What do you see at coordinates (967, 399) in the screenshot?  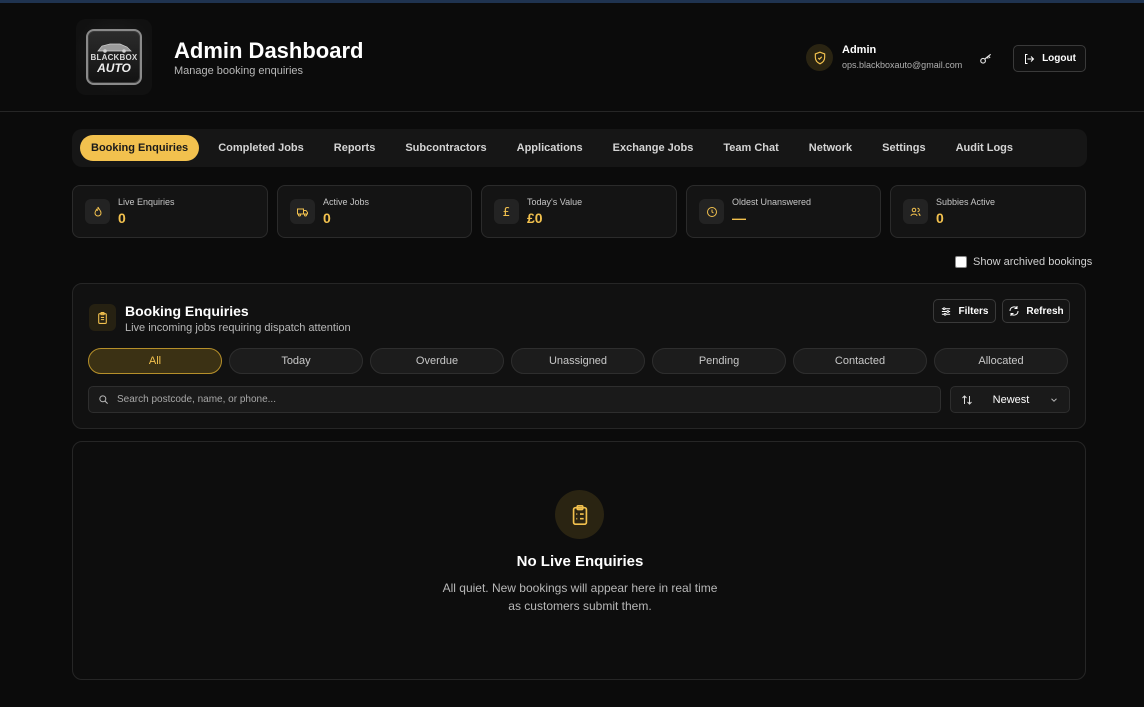 I see `sort-icon` at bounding box center [967, 399].